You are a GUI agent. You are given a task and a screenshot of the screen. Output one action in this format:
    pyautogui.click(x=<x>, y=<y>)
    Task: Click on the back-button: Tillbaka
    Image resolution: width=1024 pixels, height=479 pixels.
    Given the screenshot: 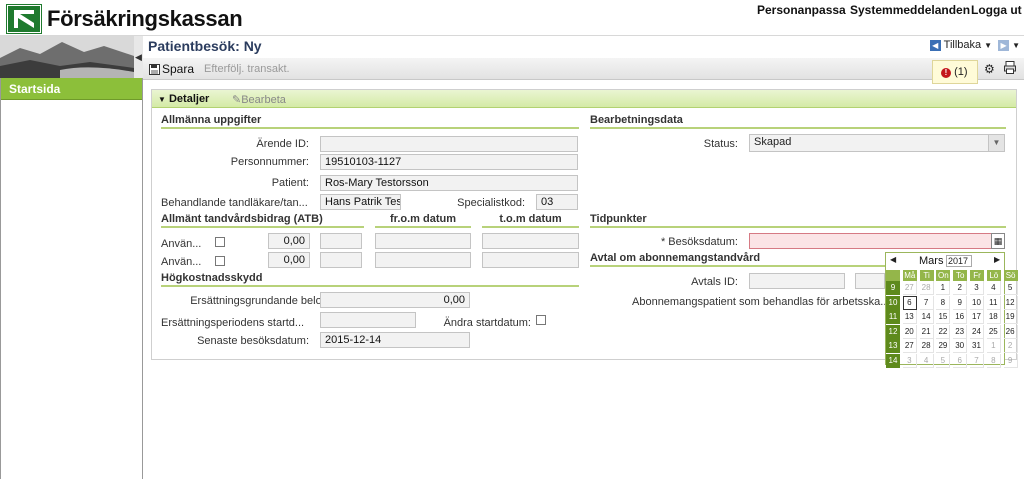 What is the action you would take?
    pyautogui.click(x=963, y=45)
    